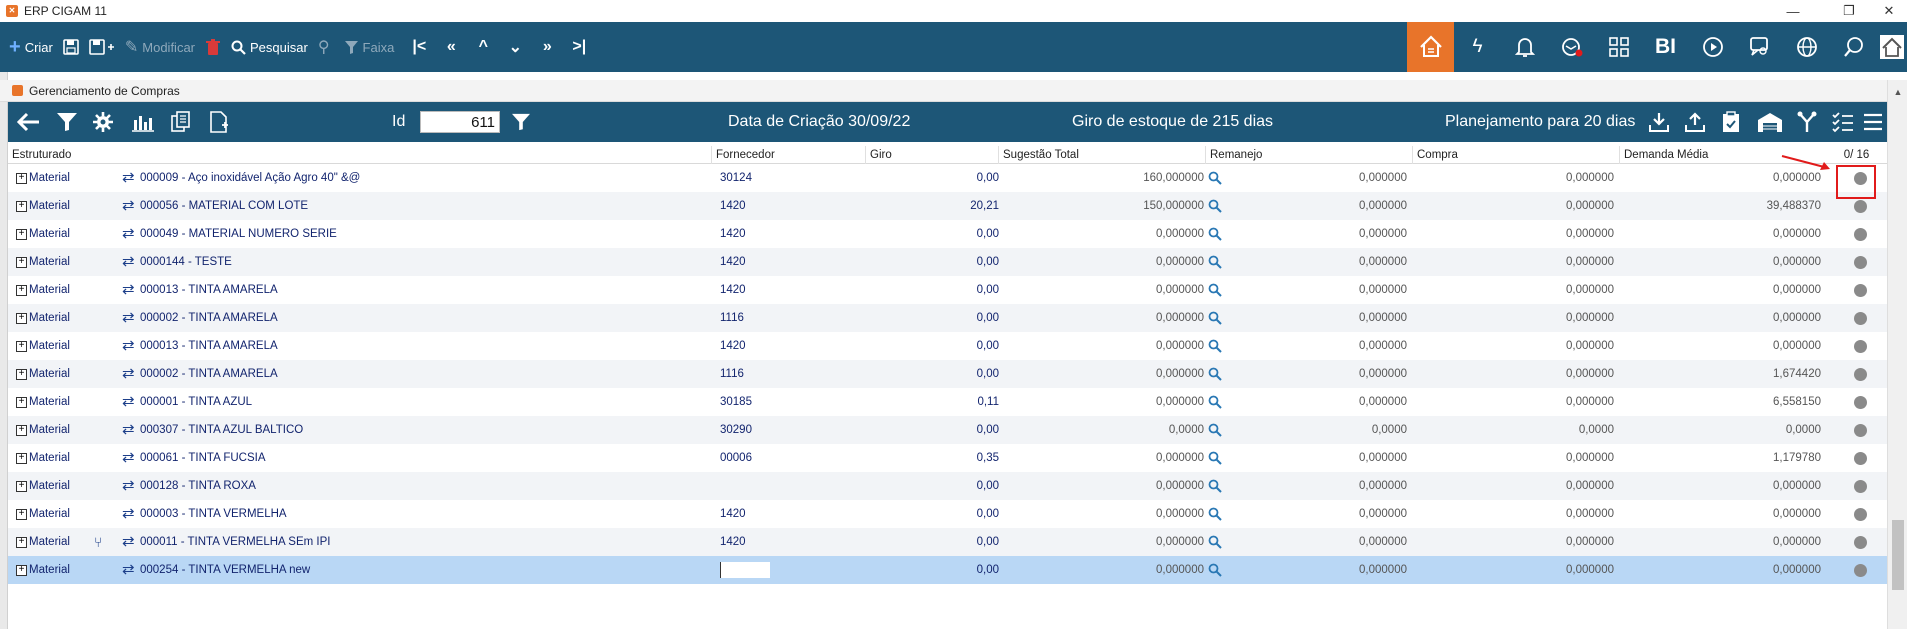  What do you see at coordinates (1886, 11) in the screenshot?
I see `close-icon: ✕` at bounding box center [1886, 11].